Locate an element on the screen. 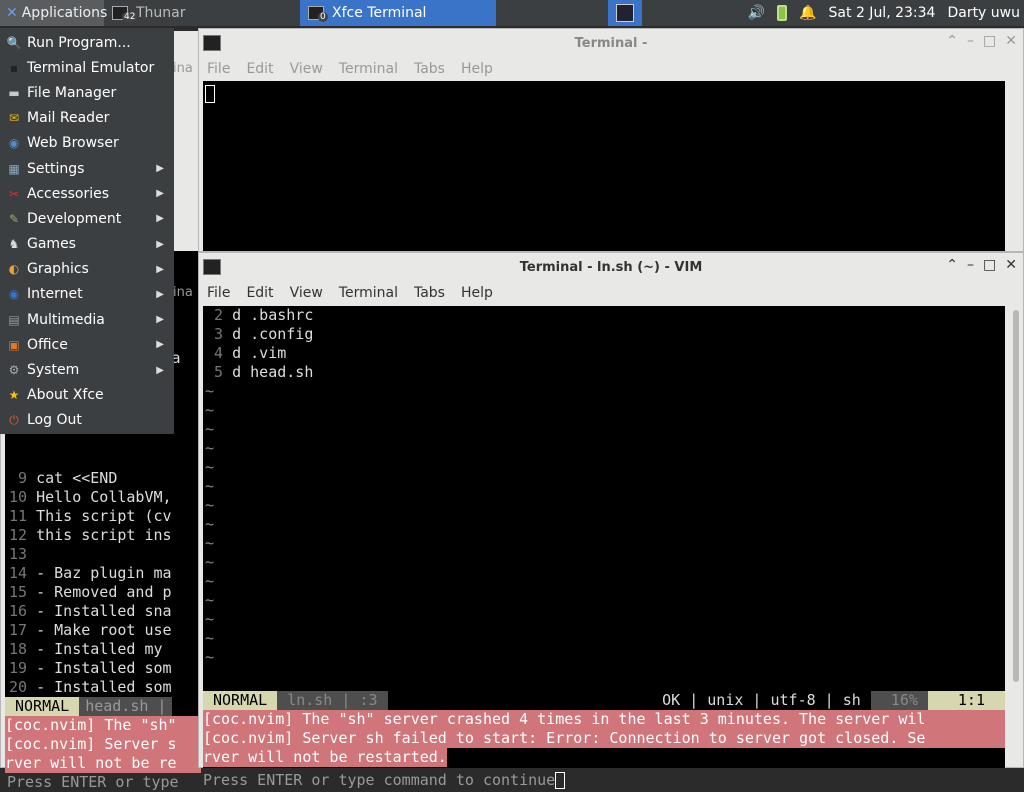  line-text: - Make root use is located at coordinates (104, 630).